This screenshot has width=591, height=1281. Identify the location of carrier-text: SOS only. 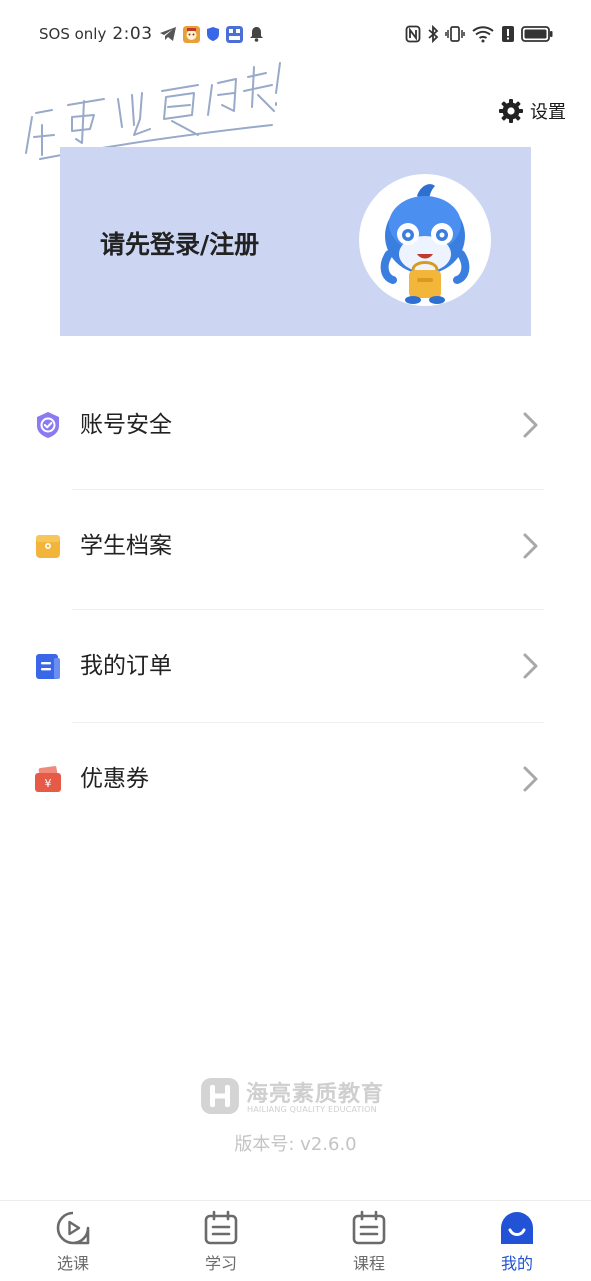
(73, 34).